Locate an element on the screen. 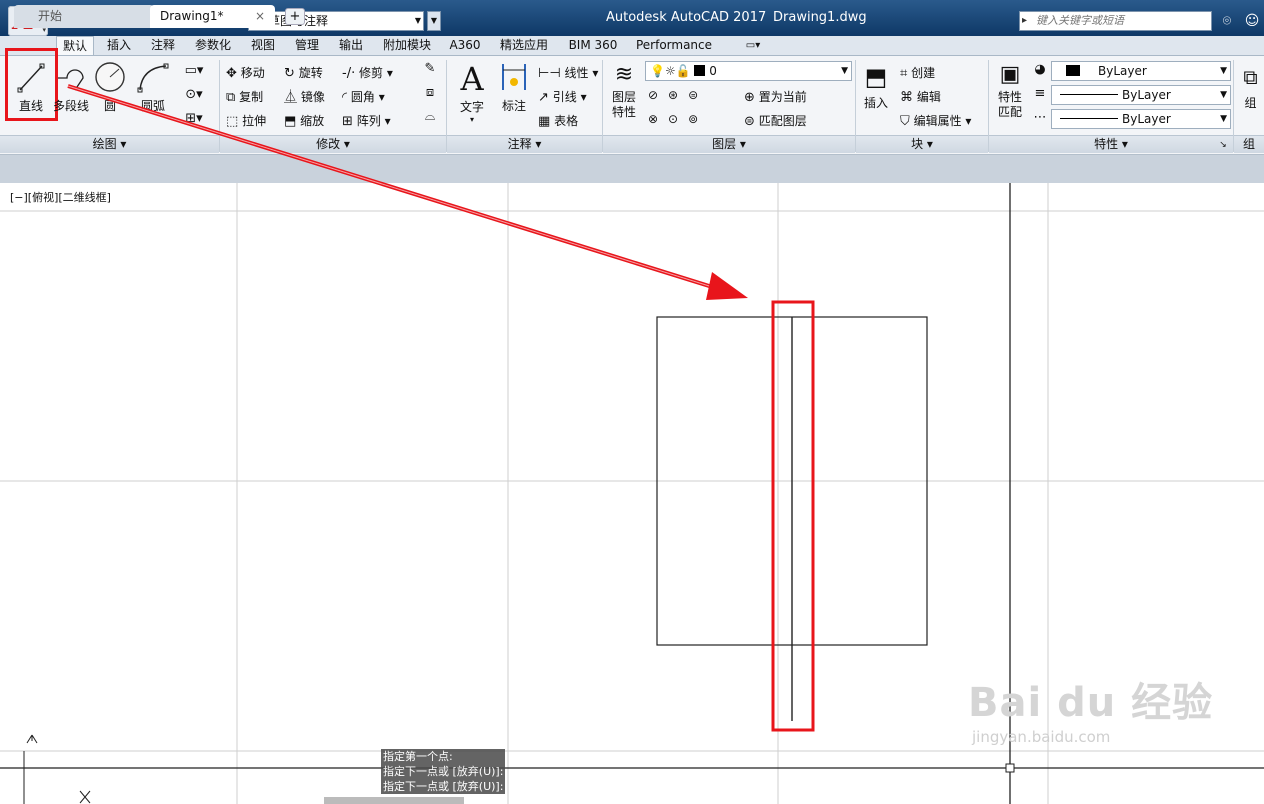  tab-a360: A360 is located at coordinates (465, 45).